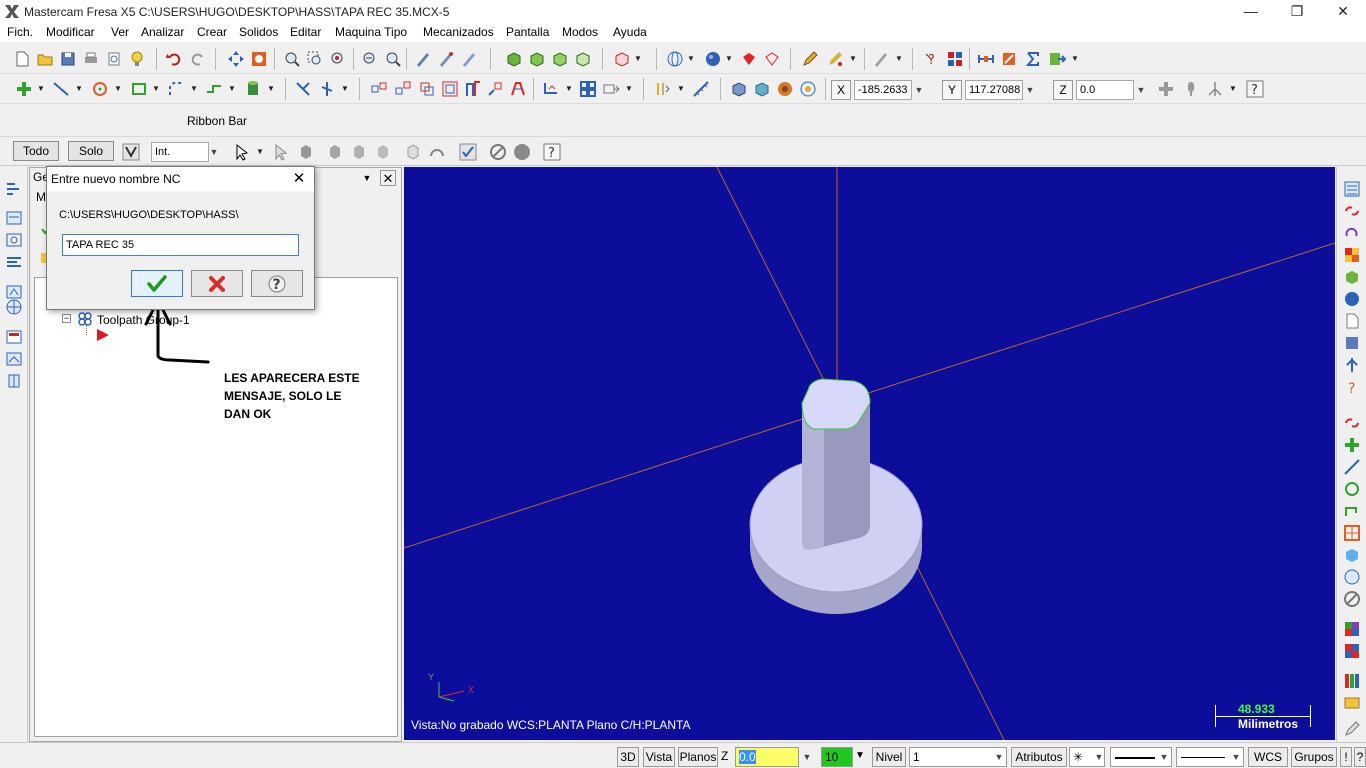 The width and height of the screenshot is (1366, 768). What do you see at coordinates (413, 152) in the screenshot?
I see `select-back-icon` at bounding box center [413, 152].